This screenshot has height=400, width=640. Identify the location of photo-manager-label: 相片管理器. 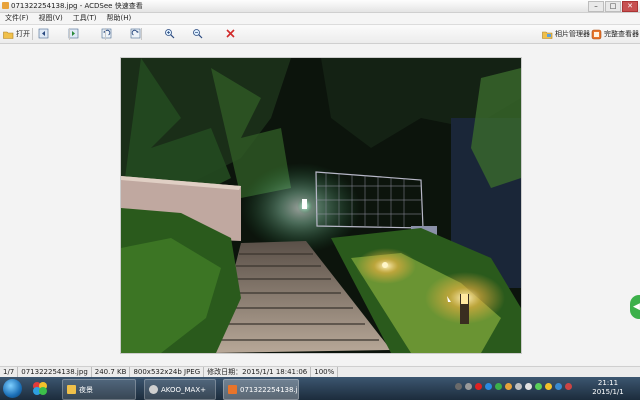
(572, 34).